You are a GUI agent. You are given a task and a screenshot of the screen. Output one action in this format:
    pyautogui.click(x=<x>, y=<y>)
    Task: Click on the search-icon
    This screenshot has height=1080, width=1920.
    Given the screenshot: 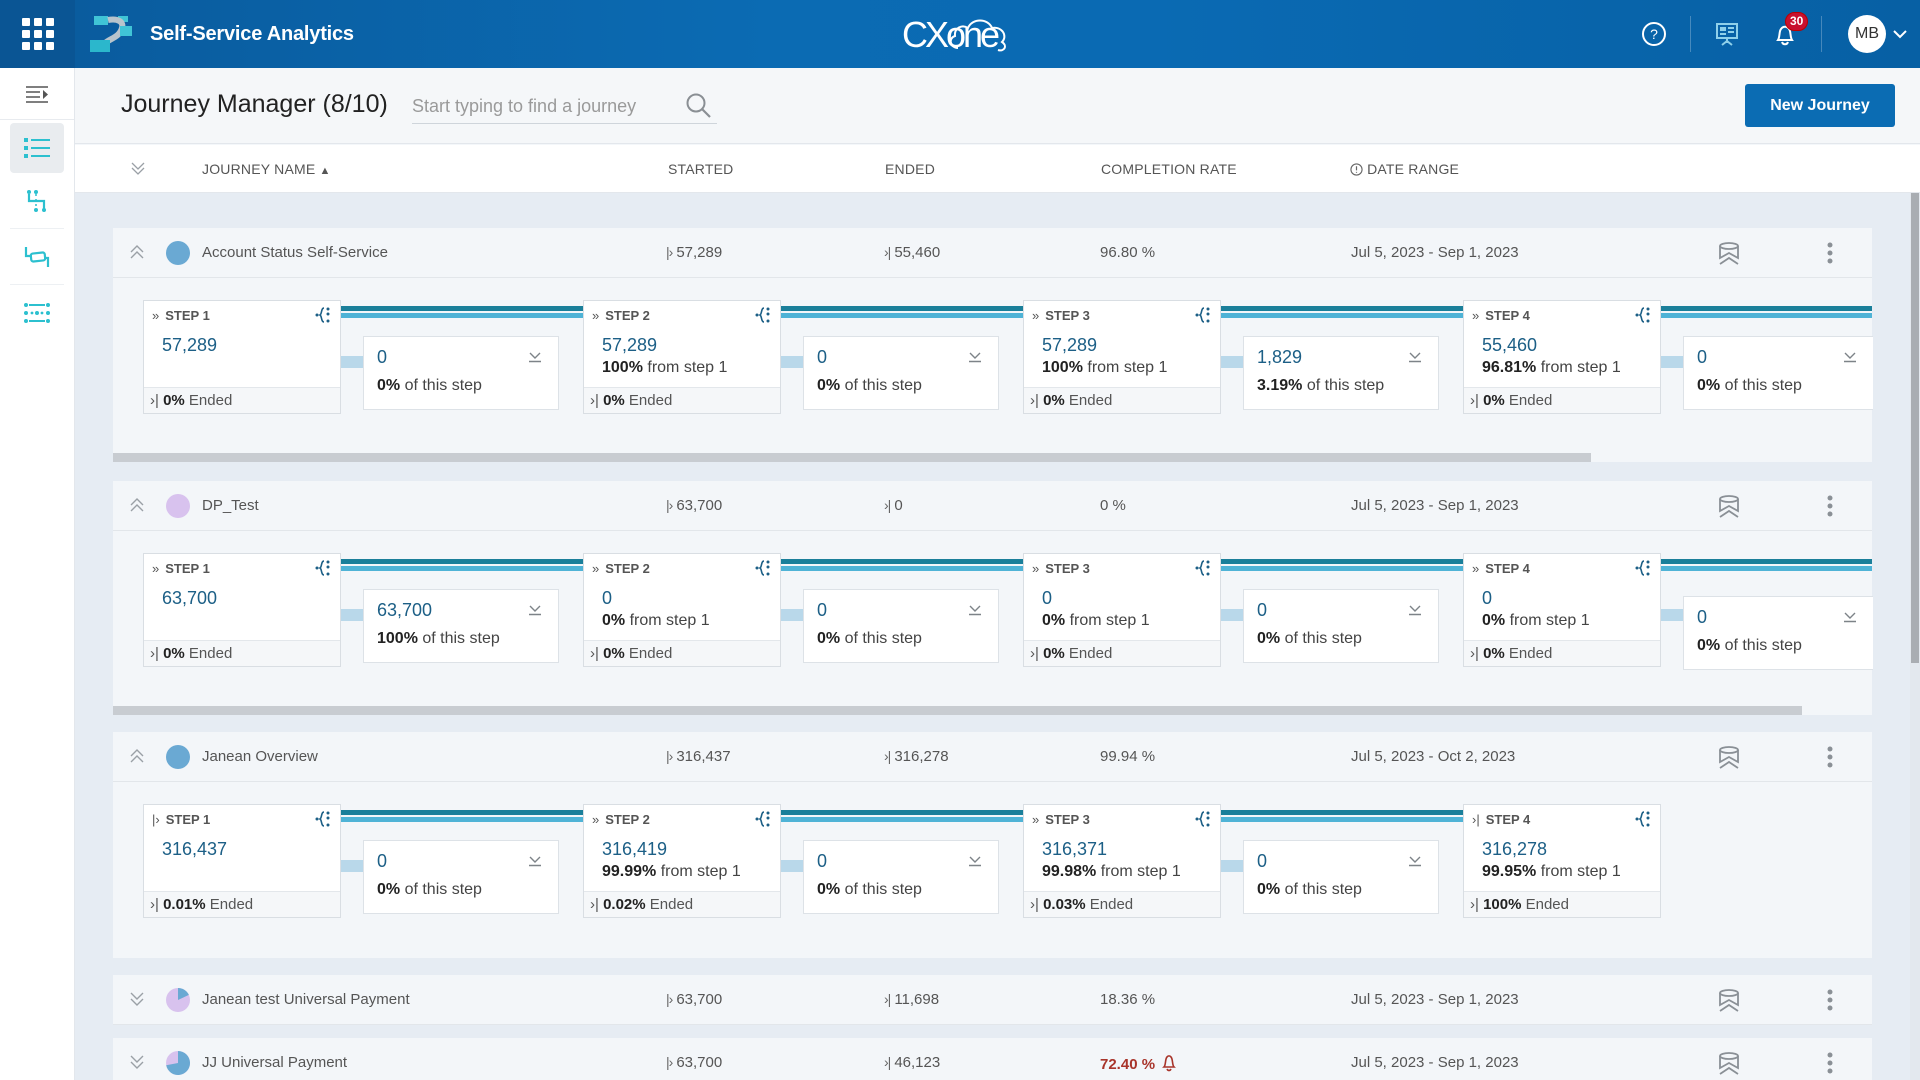 What is the action you would take?
    pyautogui.click(x=699, y=106)
    